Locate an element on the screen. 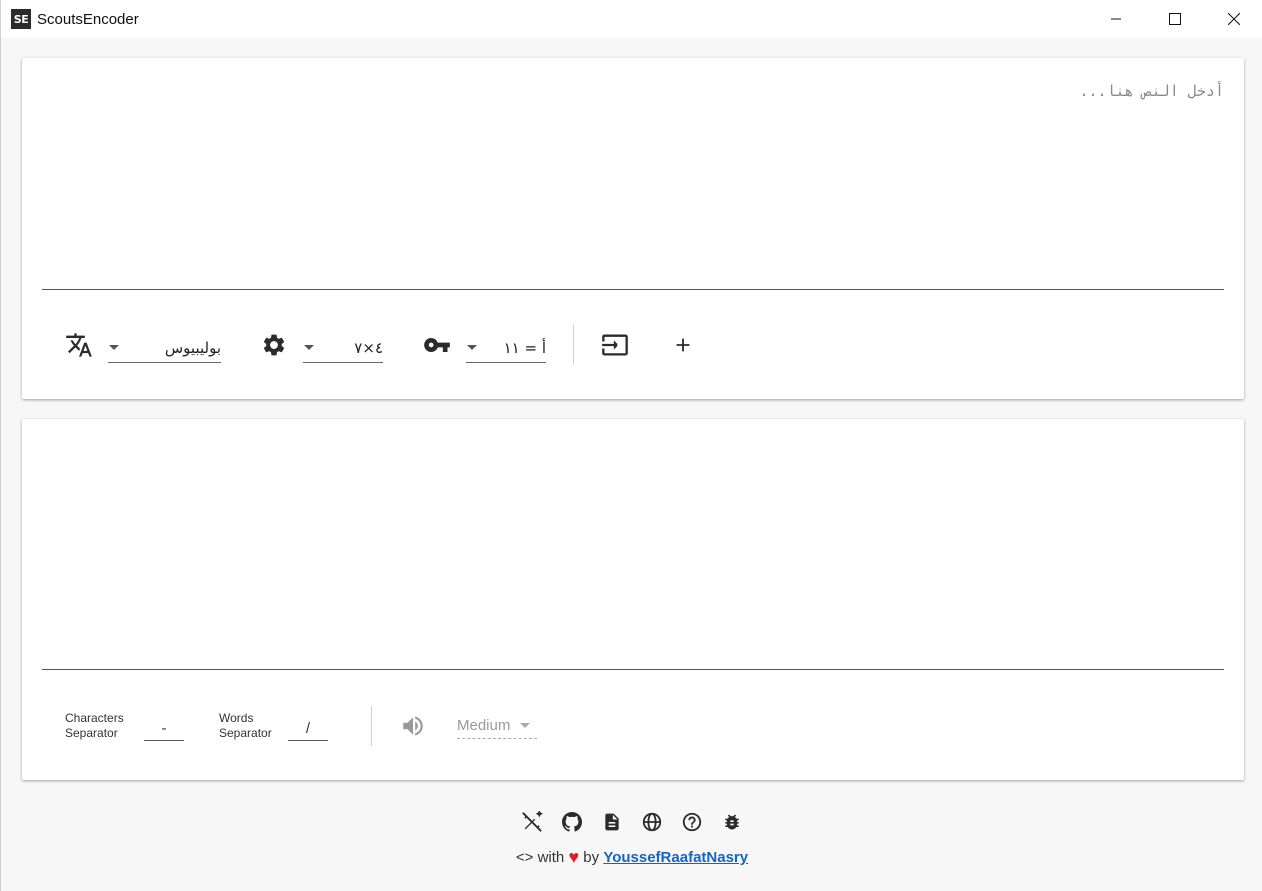 This screenshot has height=891, width=1262. key-select: أ = ١١ is located at coordinates (506, 348).